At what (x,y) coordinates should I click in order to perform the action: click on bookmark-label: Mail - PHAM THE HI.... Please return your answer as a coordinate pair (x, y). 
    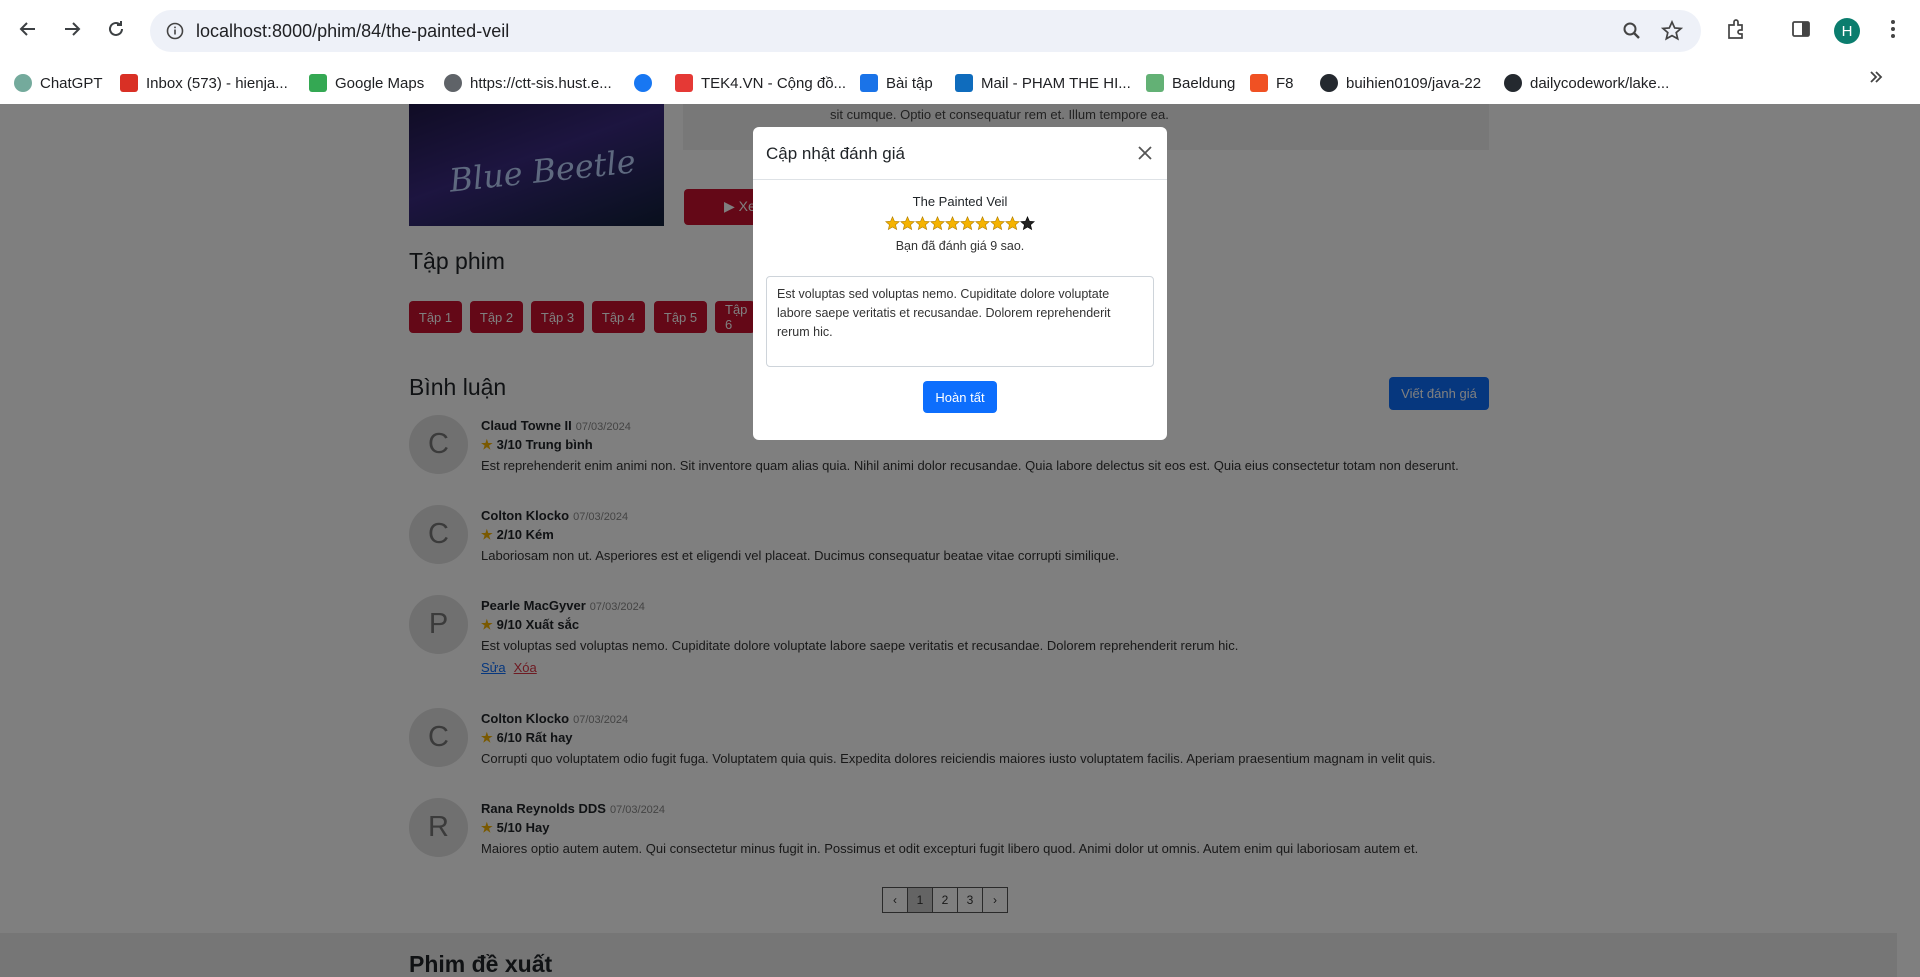
    Looking at the image, I should click on (1056, 83).